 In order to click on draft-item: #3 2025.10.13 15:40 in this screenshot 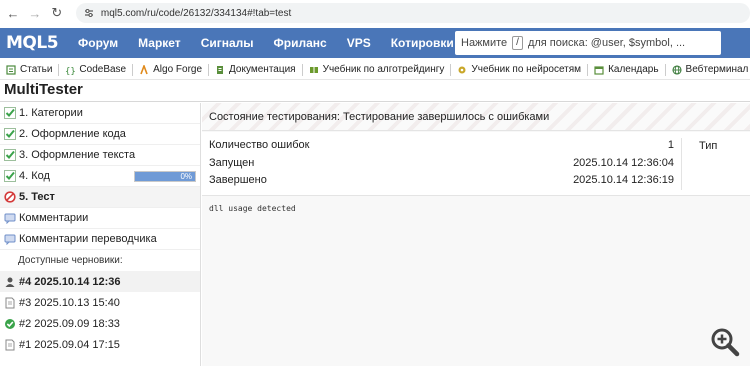, I will do `click(100, 302)`.